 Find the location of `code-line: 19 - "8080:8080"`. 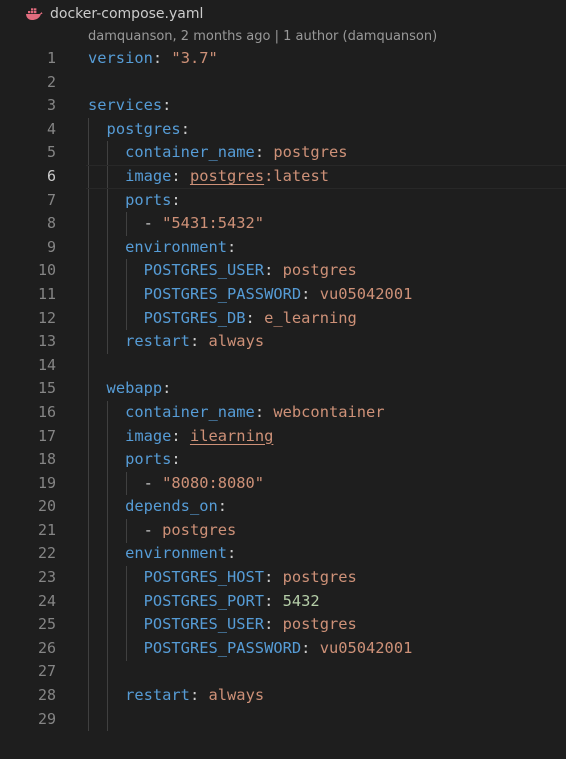

code-line: 19 - "8080:8080" is located at coordinates (283, 484).